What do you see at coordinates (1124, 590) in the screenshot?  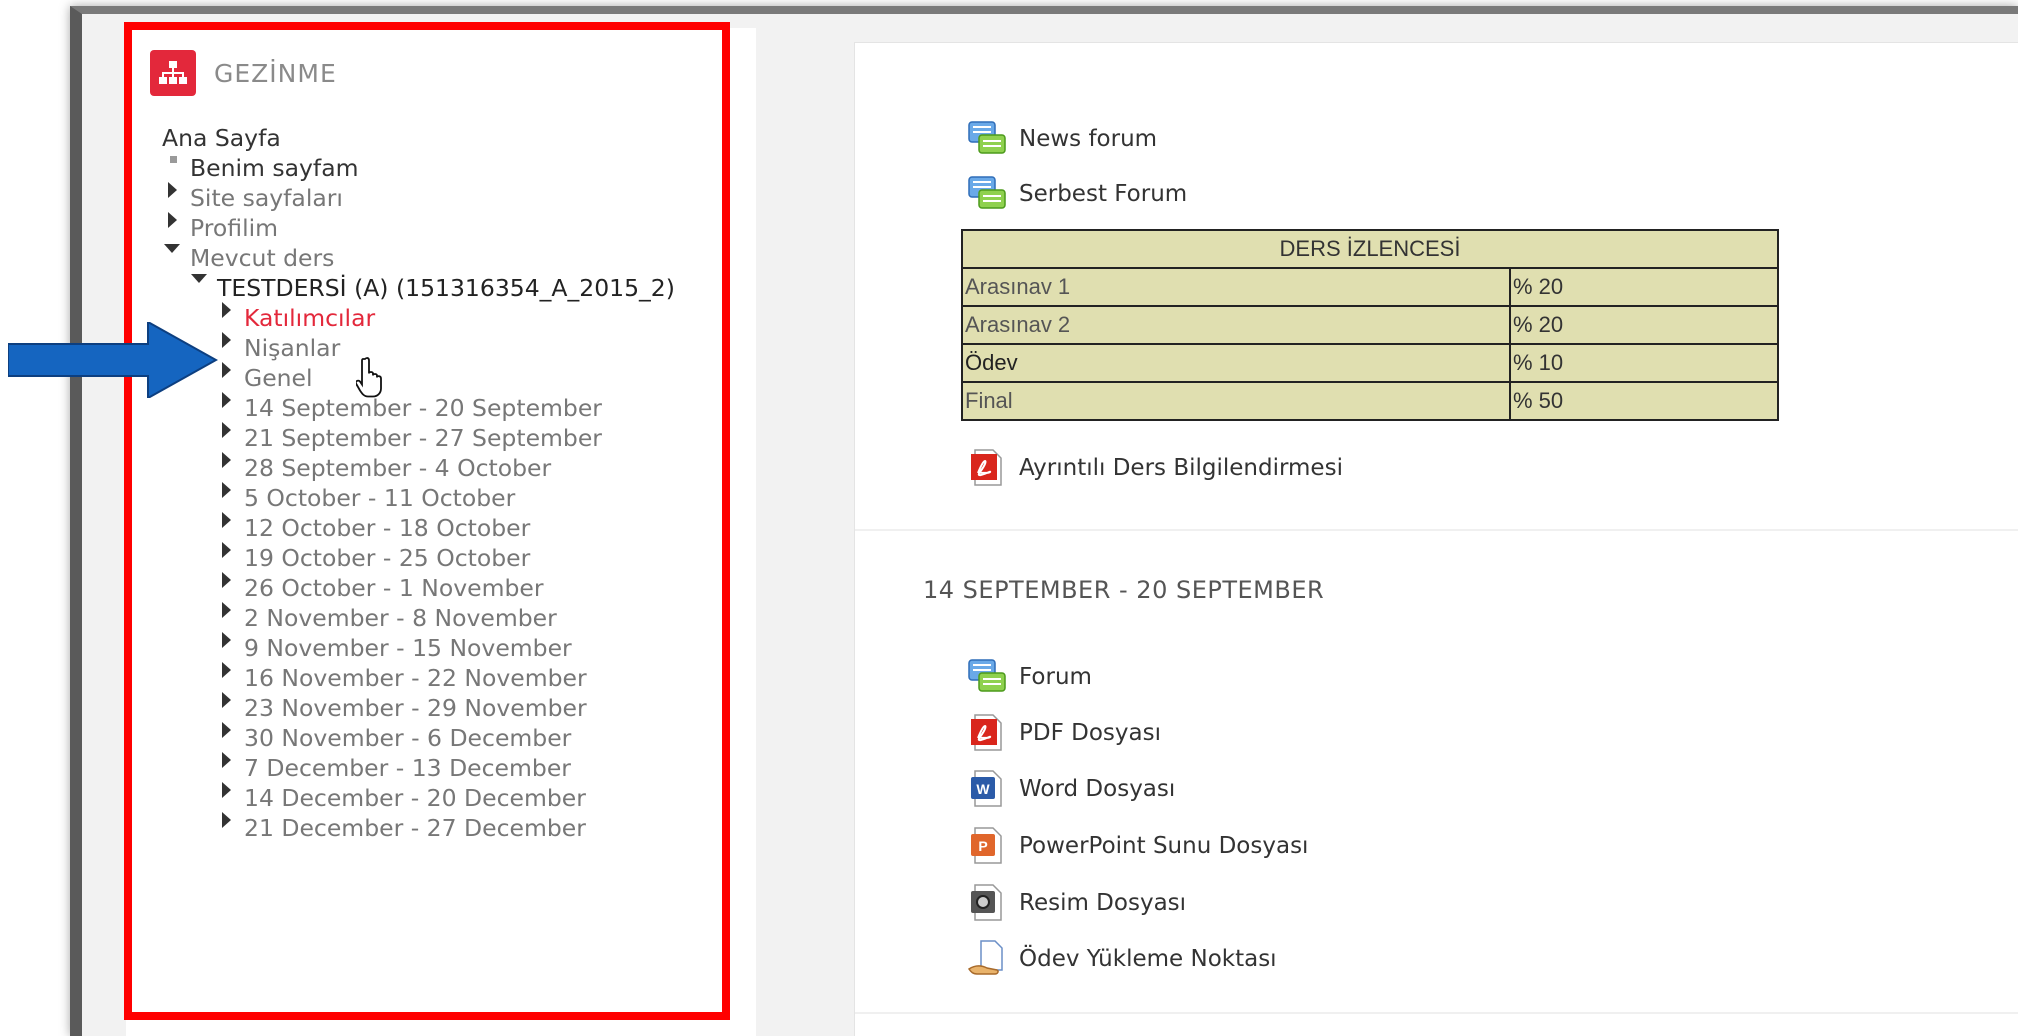 I see `section-title: 14 SEPTEMBER - 20 SEPTEMBER` at bounding box center [1124, 590].